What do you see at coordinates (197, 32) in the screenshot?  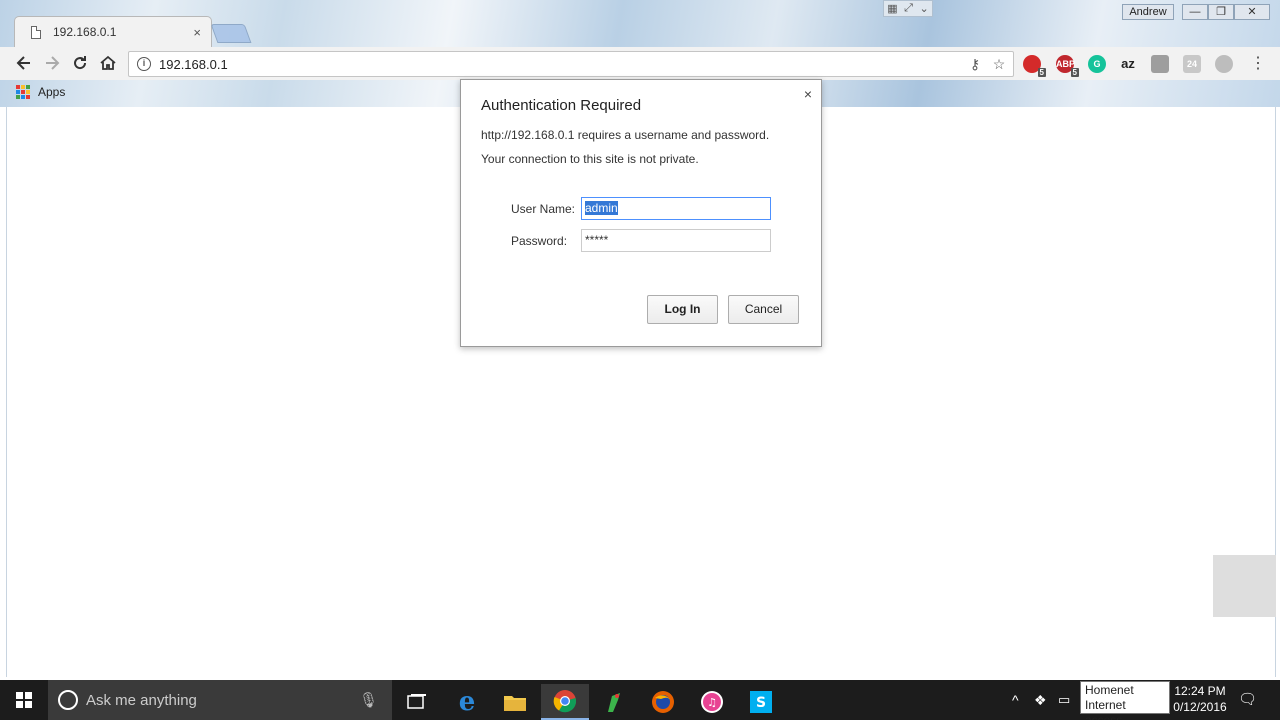 I see `tab-close-button: ×` at bounding box center [197, 32].